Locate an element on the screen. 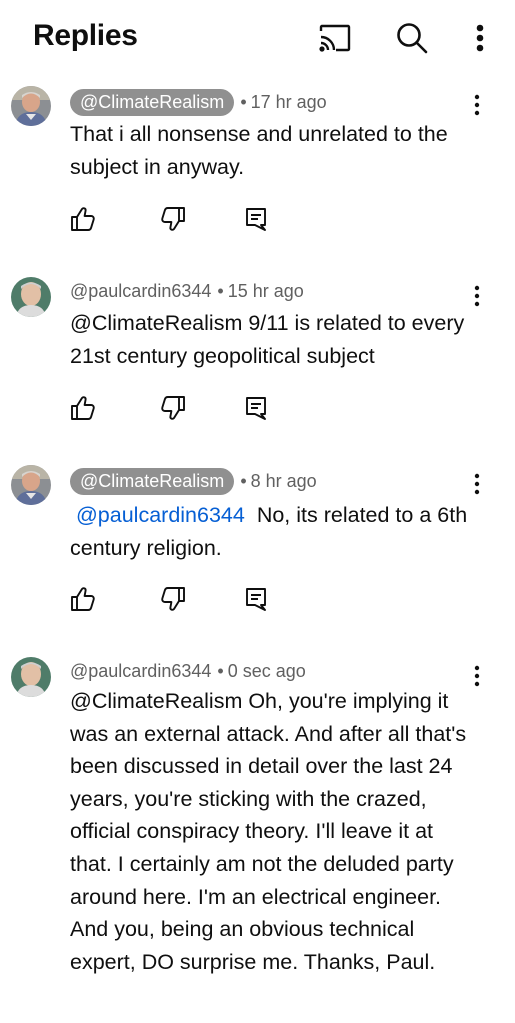 This screenshot has width=515, height=1023. comment-meta: @paulcardin6344 • 15 hr ago is located at coordinates (187, 291).